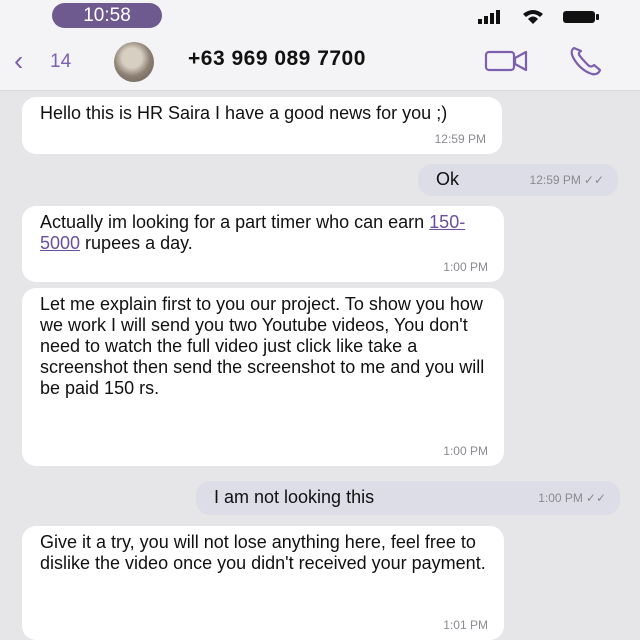 The height and width of the screenshot is (640, 640). I want to click on video-call-icon, so click(506, 61).